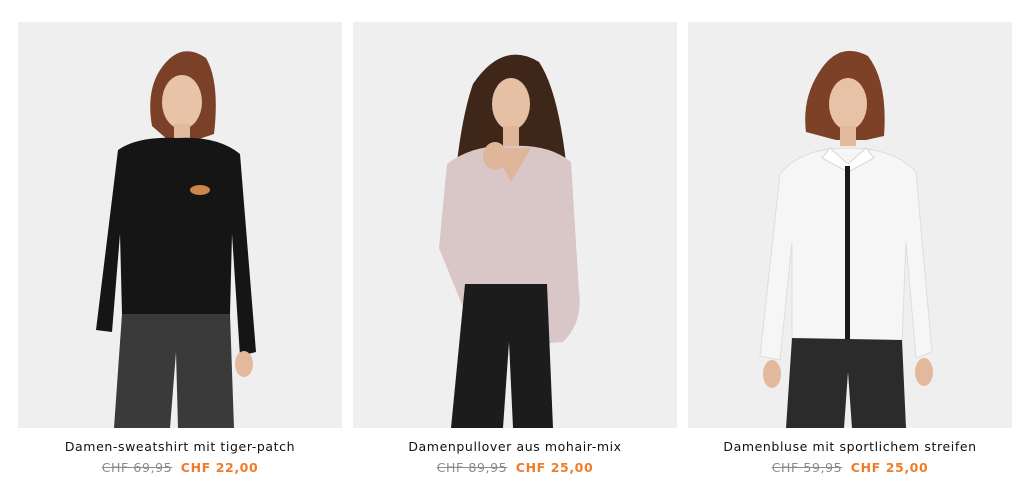 This screenshot has width=1024, height=477. Describe the element at coordinates (846, 239) in the screenshot. I see `model-photo-blouse` at that location.